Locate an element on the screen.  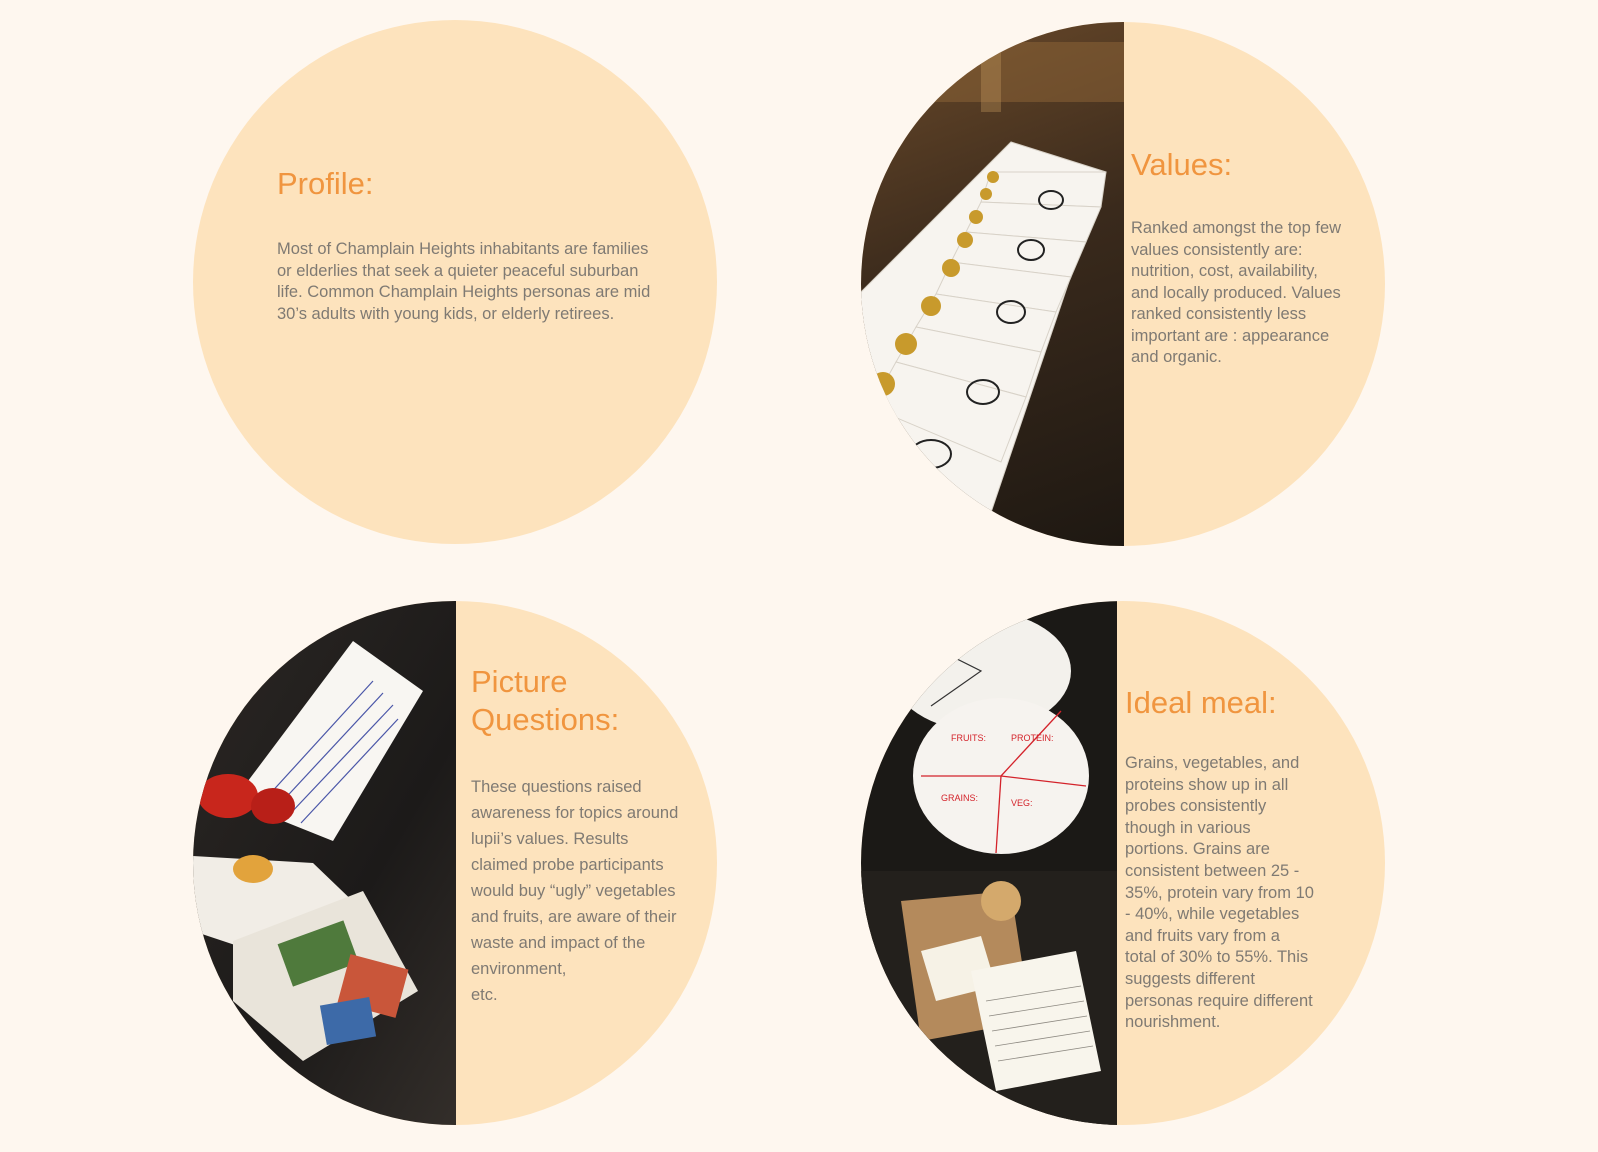
value-ranking-cards-photo is located at coordinates (992, 284).